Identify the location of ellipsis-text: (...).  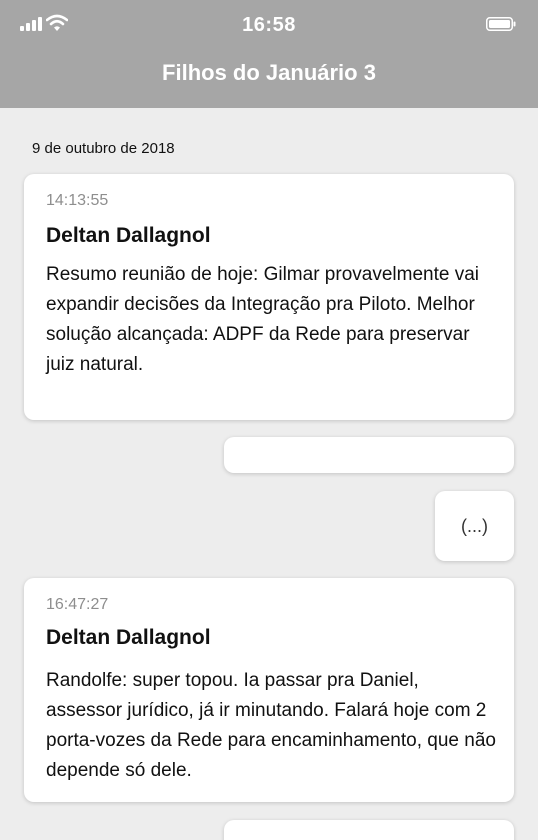
(474, 525).